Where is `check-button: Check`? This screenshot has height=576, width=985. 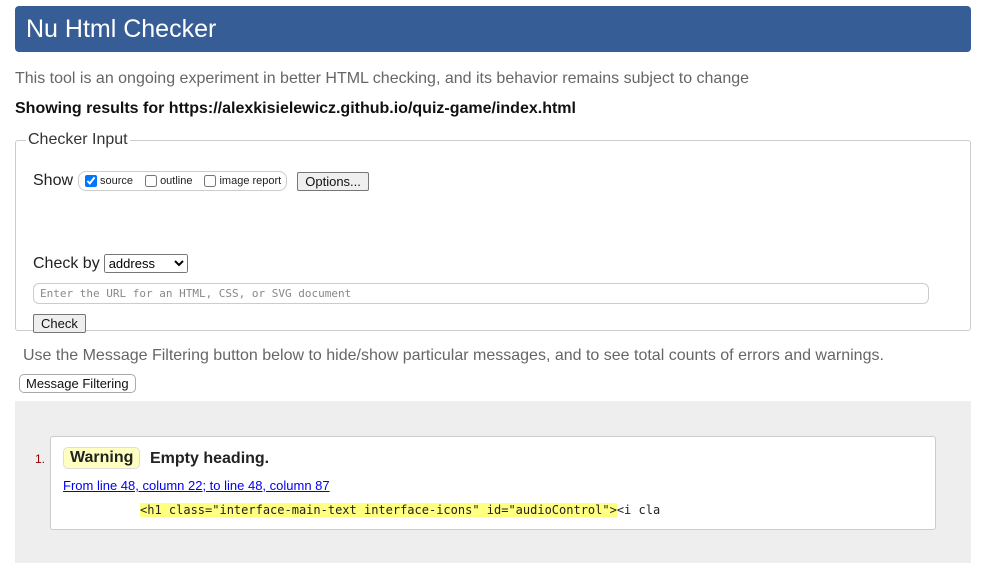
check-button: Check is located at coordinates (59, 323).